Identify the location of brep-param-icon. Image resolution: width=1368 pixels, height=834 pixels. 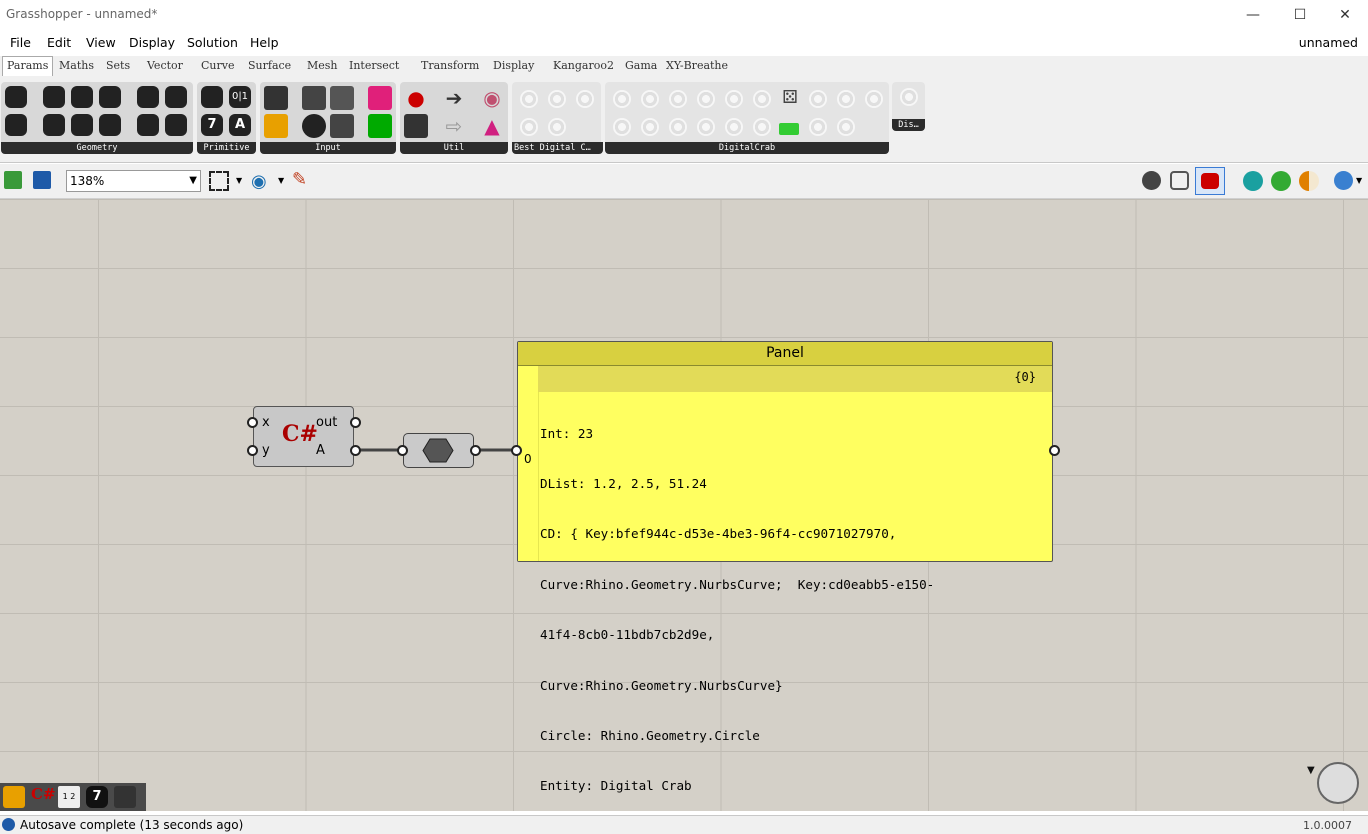
(148, 125).